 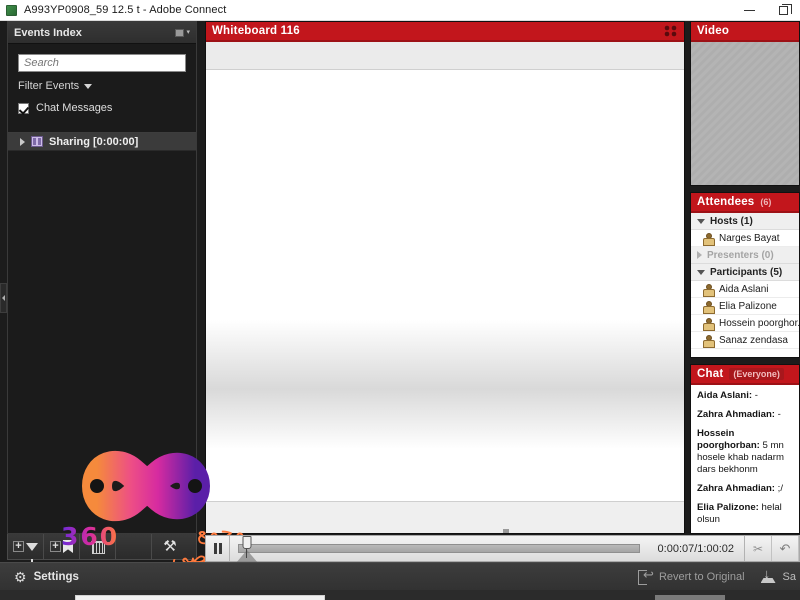 I want to click on chat-messages-checkbox: Chat Messages, so click(x=102, y=108).